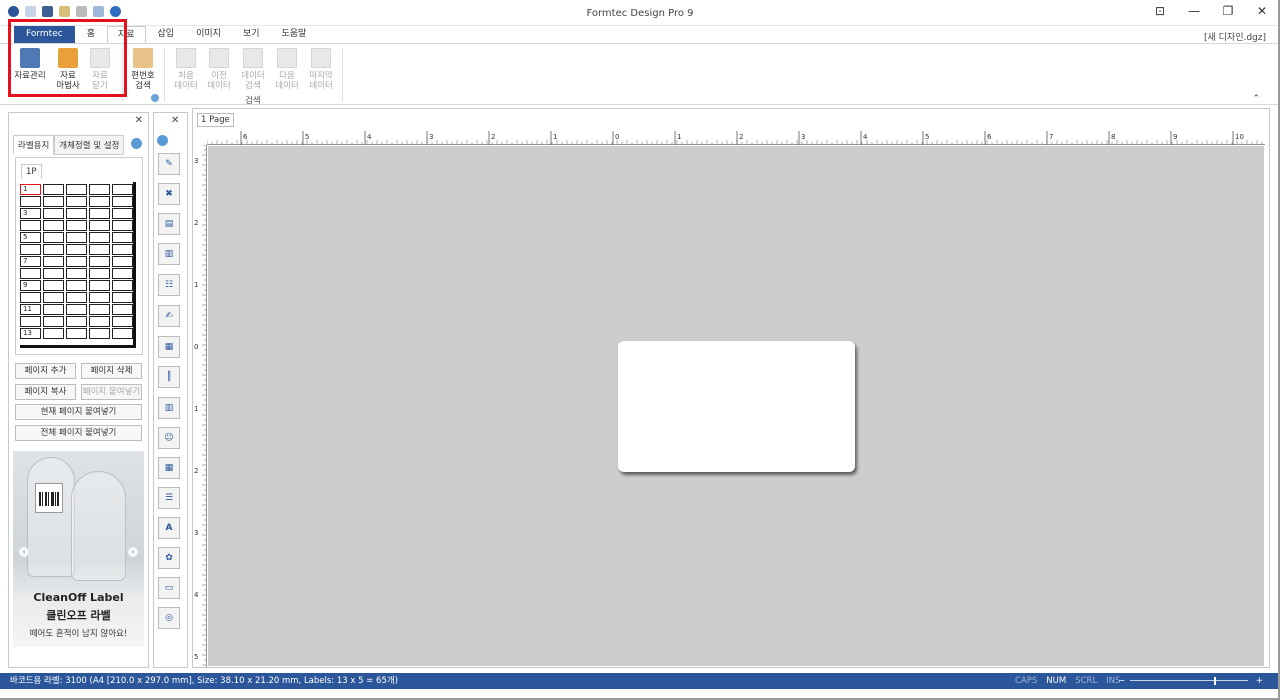 The height and width of the screenshot is (700, 1280). Describe the element at coordinates (1121, 681) in the screenshot. I see `zoom-out-icon: −` at that location.